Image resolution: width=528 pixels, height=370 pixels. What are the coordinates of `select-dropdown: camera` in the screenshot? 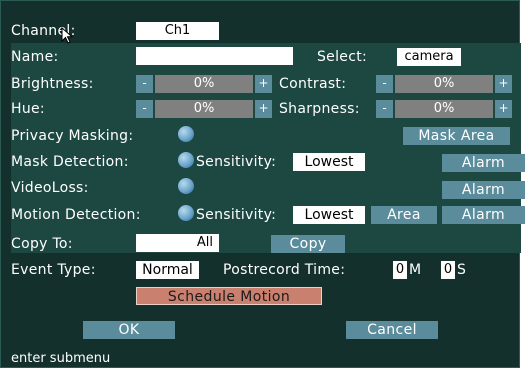 It's located at (429, 57).